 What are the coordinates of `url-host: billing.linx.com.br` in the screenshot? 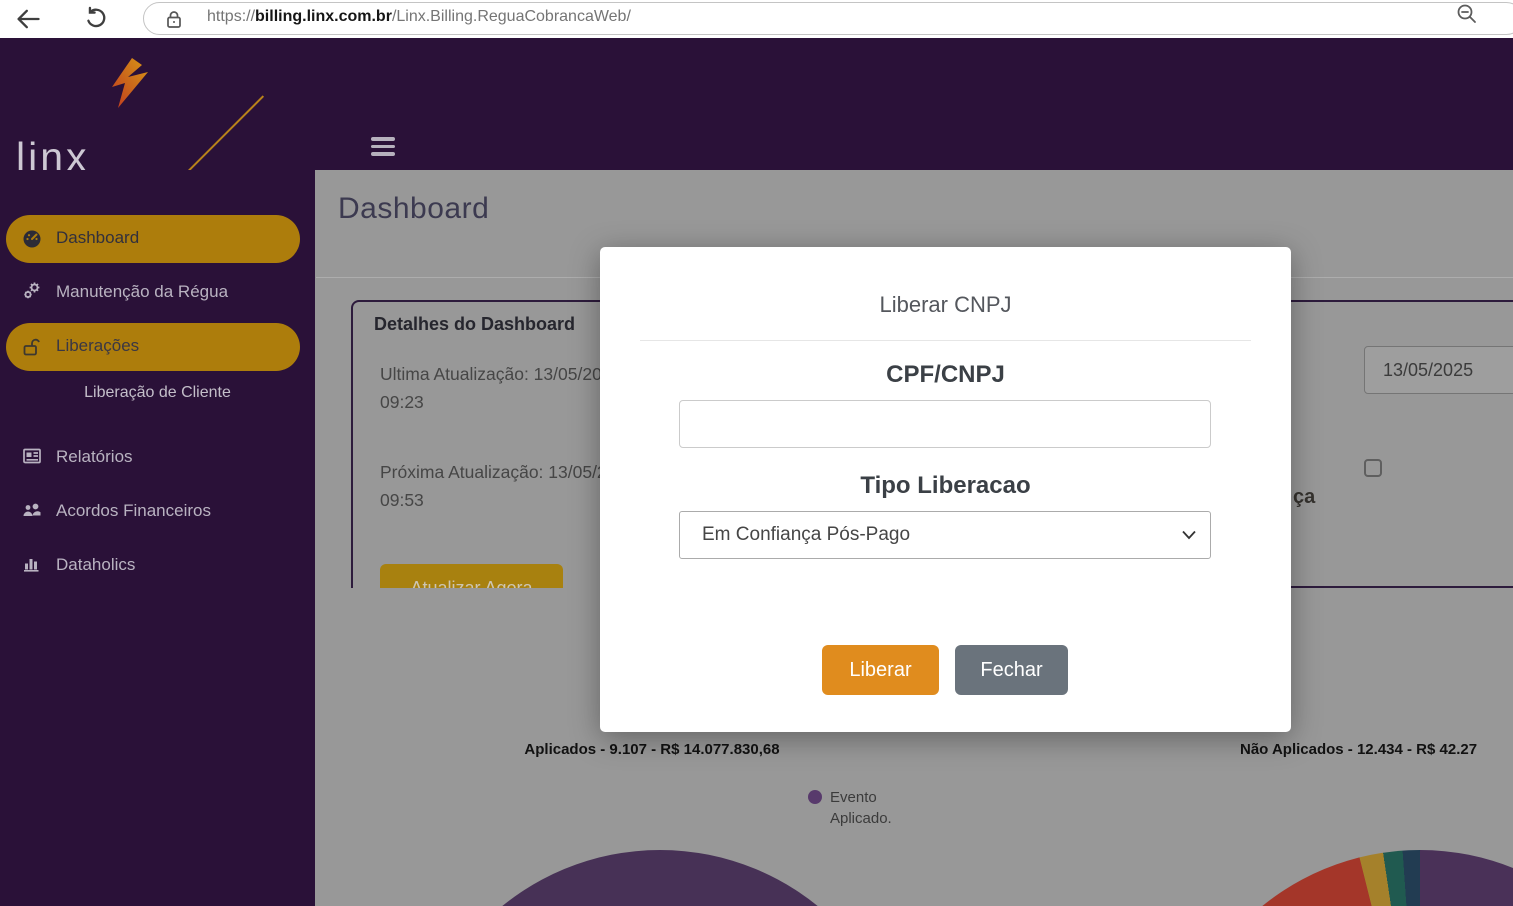 It's located at (323, 16).